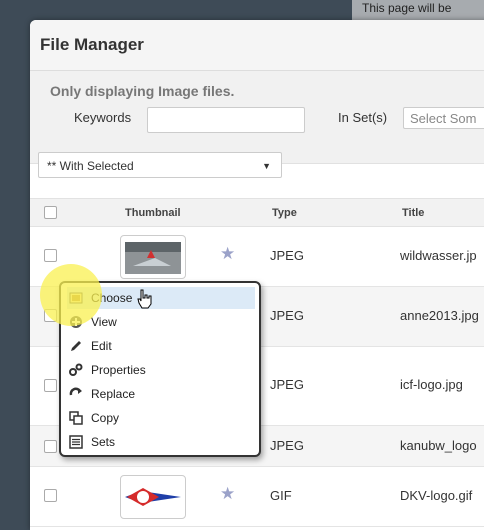 Image resolution: width=484 pixels, height=530 pixels. I want to click on hand-cursor-icon, so click(144, 299).